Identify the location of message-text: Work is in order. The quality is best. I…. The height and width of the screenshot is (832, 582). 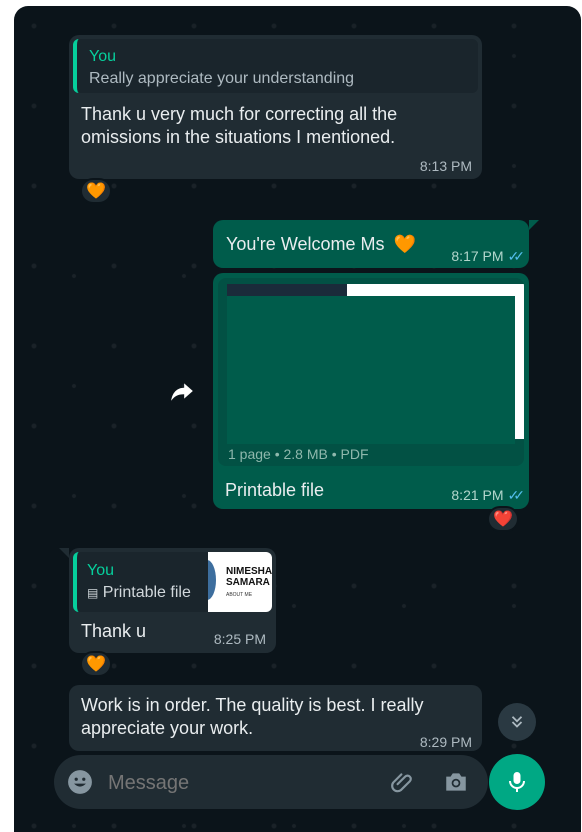
(252, 716).